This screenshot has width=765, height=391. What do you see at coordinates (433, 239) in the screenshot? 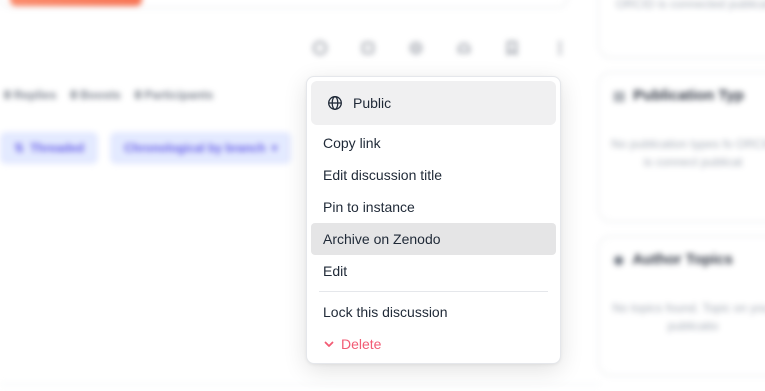
I see `archive-on-zenodo-item: Archive on Zenodo` at bounding box center [433, 239].